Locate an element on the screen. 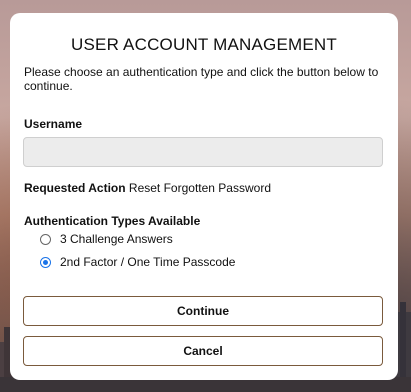 The height and width of the screenshot is (392, 411). auth-option-challenge-answers: 3 Challenge Answers is located at coordinates (106, 239).